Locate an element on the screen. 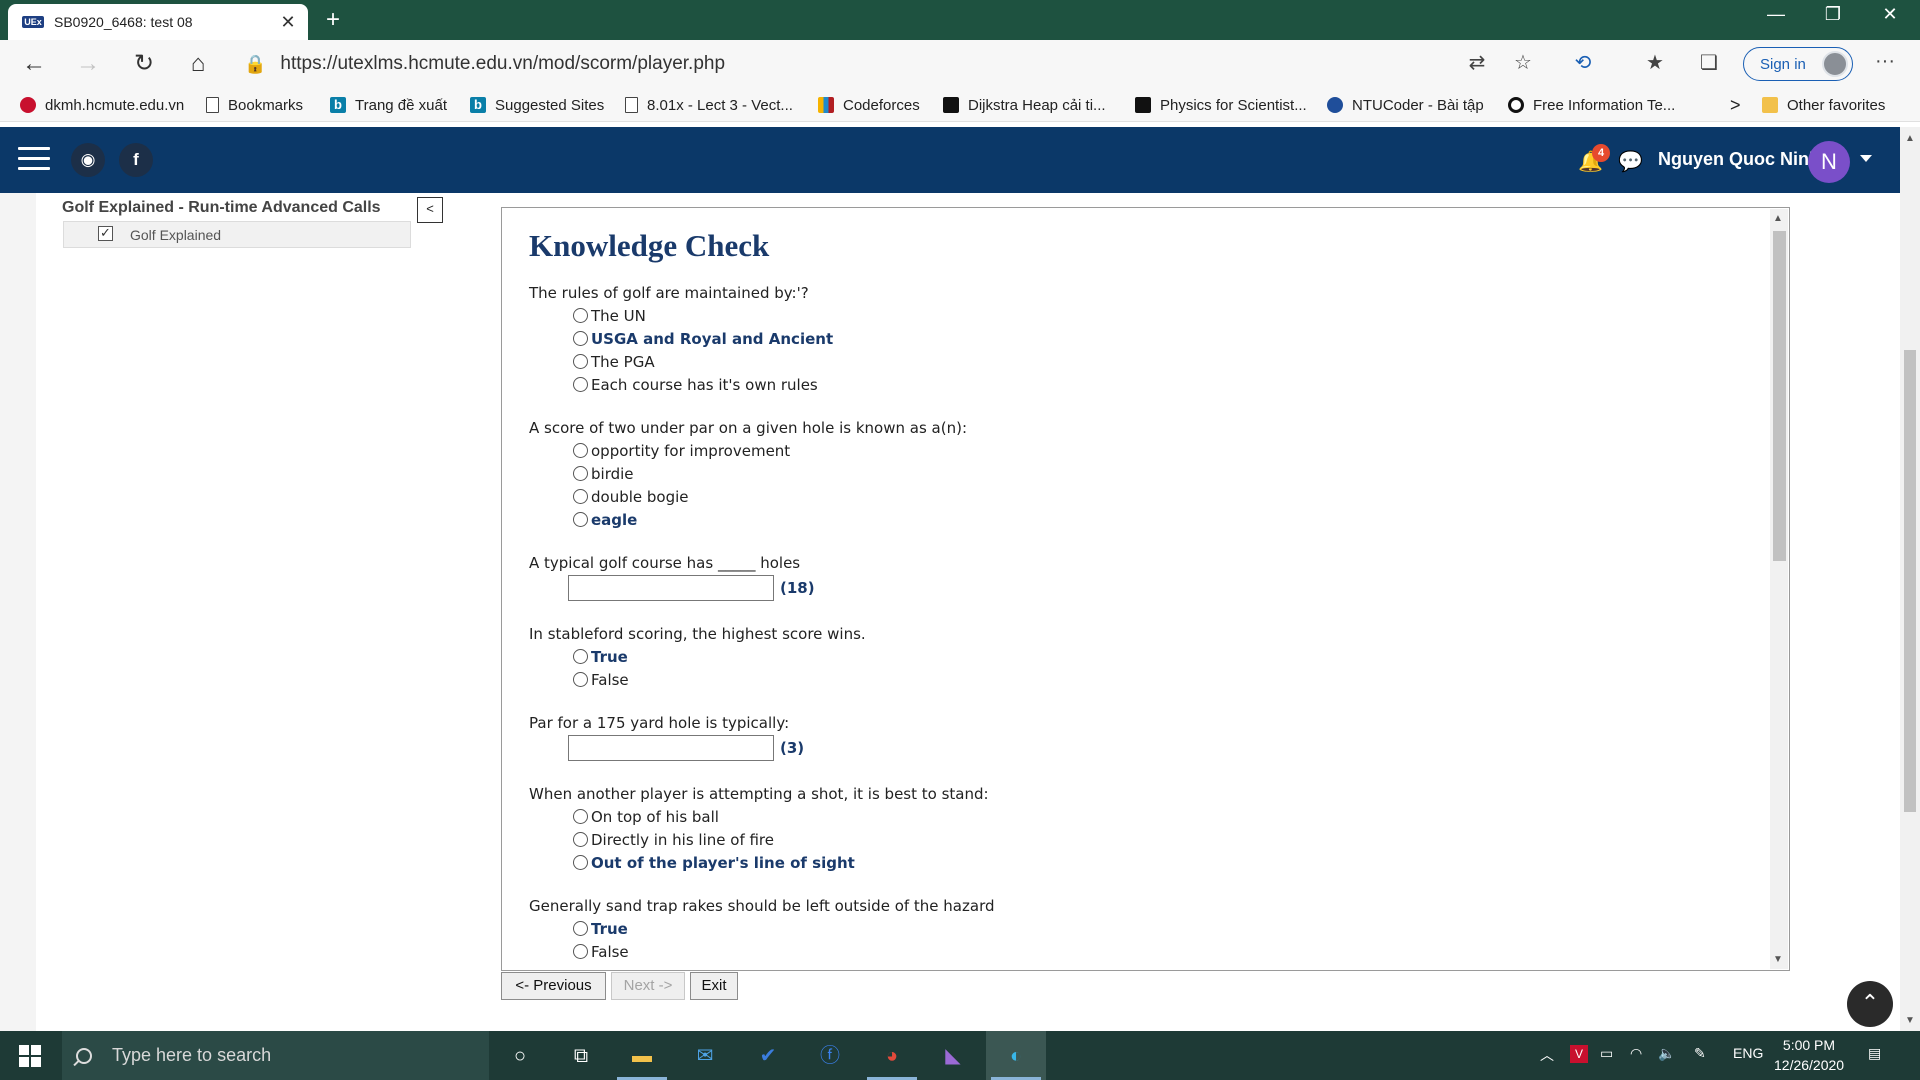 Image resolution: width=1920 pixels, height=1080 pixels. favorite-item: Codeforces is located at coordinates (869, 105).